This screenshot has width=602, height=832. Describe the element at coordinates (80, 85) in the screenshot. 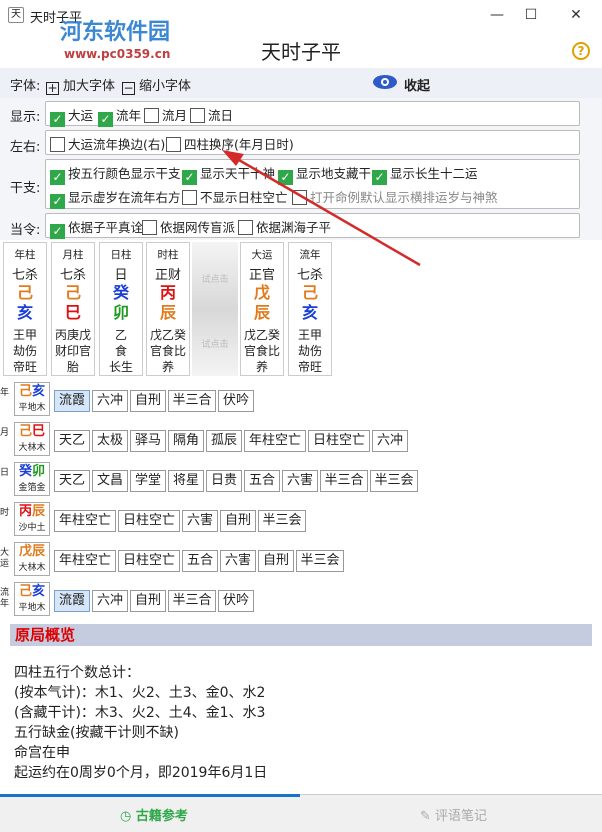

I see `increase-font-button: + 加大字体` at that location.